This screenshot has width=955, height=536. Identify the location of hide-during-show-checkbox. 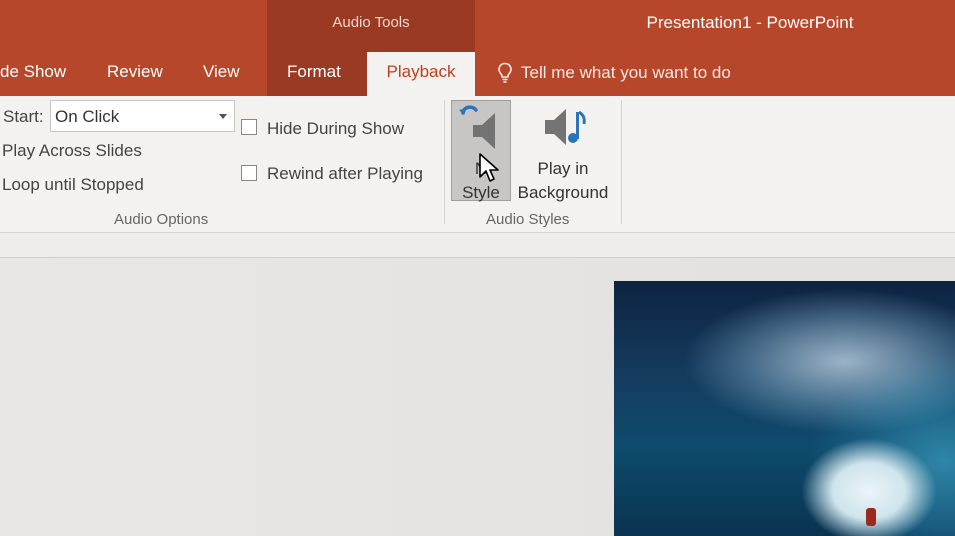
(249, 127).